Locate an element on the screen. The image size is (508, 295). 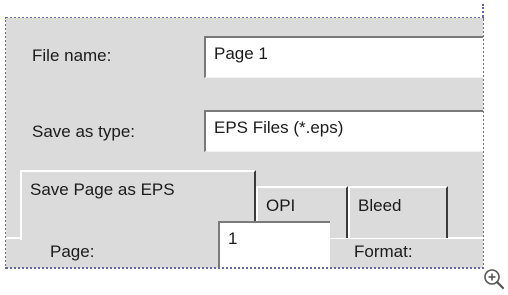
tab-bleed: Bleed is located at coordinates (398, 212).